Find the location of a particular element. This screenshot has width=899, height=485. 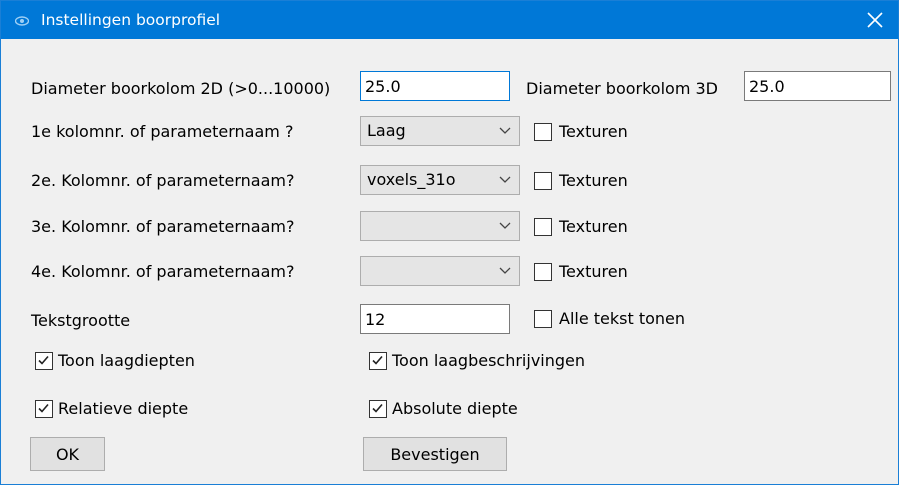

show-all-text-checkbox is located at coordinates (543, 319).